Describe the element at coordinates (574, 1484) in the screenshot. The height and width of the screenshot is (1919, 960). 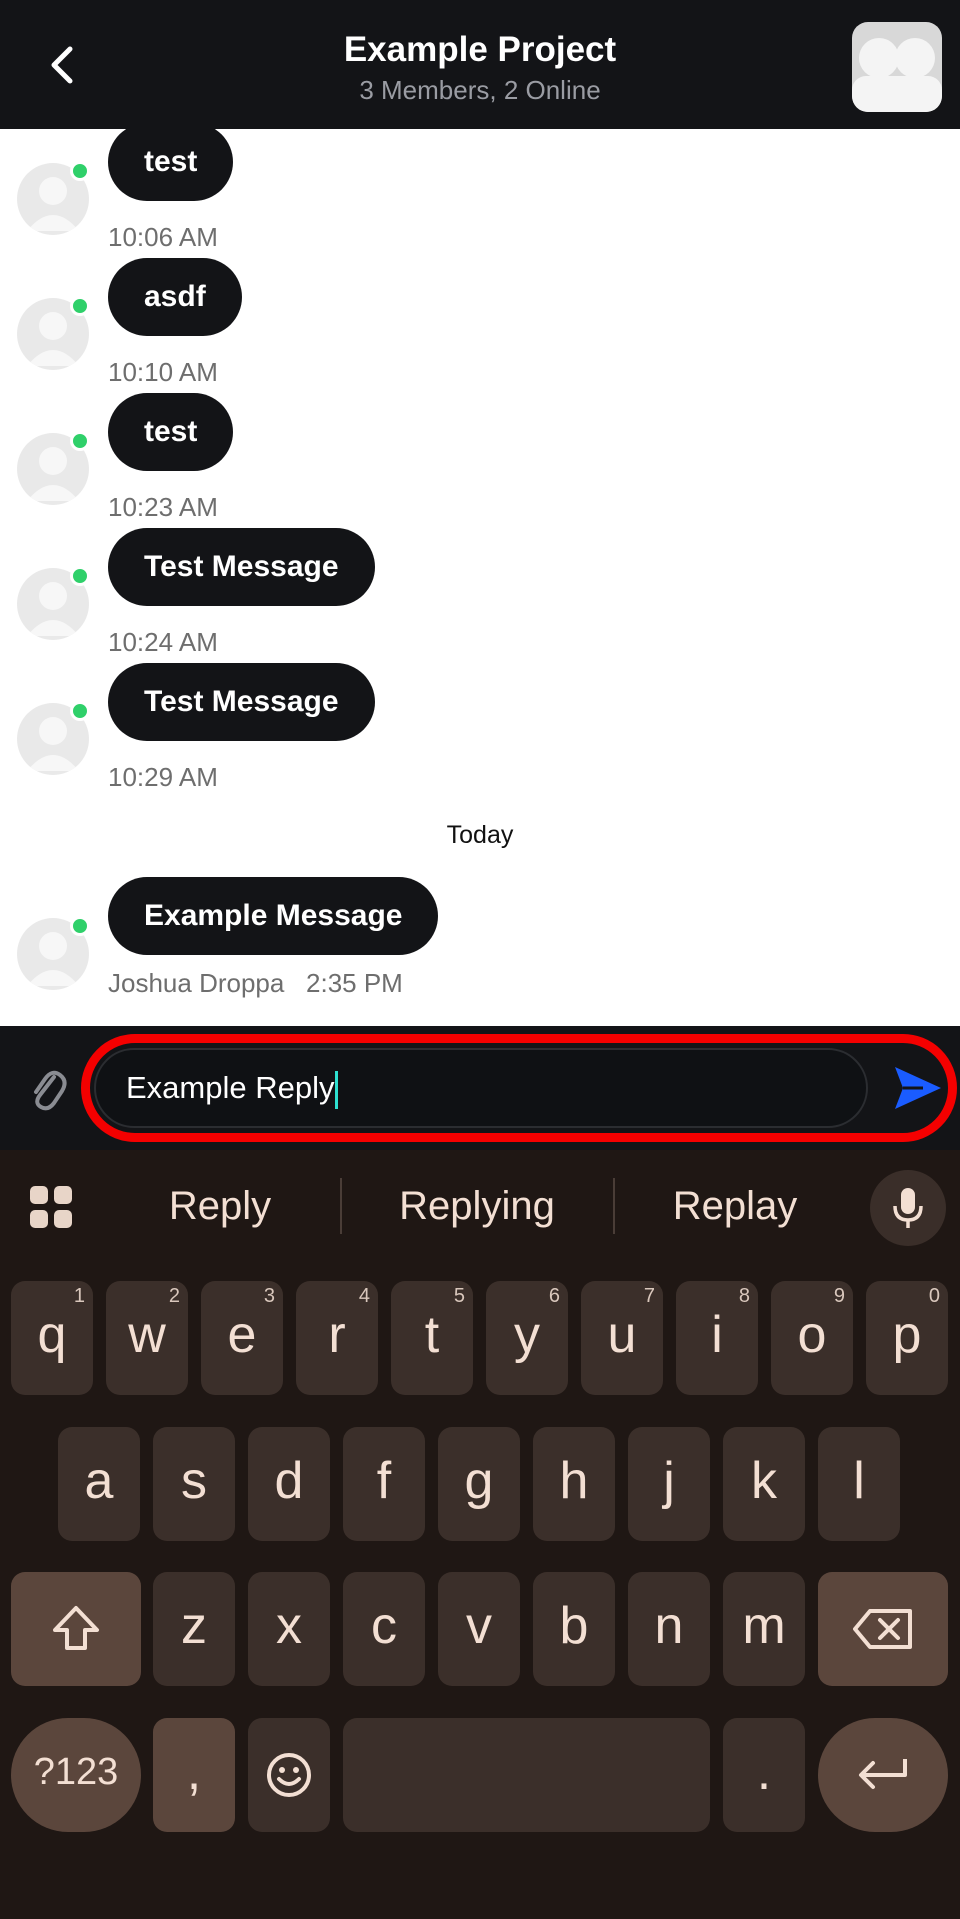
I see `key-h: h` at that location.